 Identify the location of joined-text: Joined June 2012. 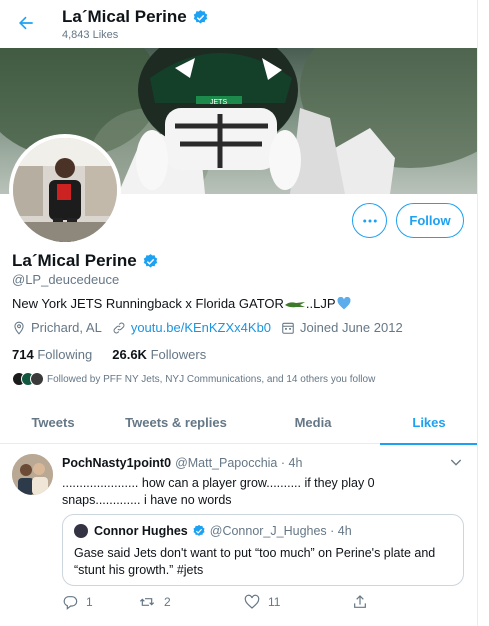
(351, 327).